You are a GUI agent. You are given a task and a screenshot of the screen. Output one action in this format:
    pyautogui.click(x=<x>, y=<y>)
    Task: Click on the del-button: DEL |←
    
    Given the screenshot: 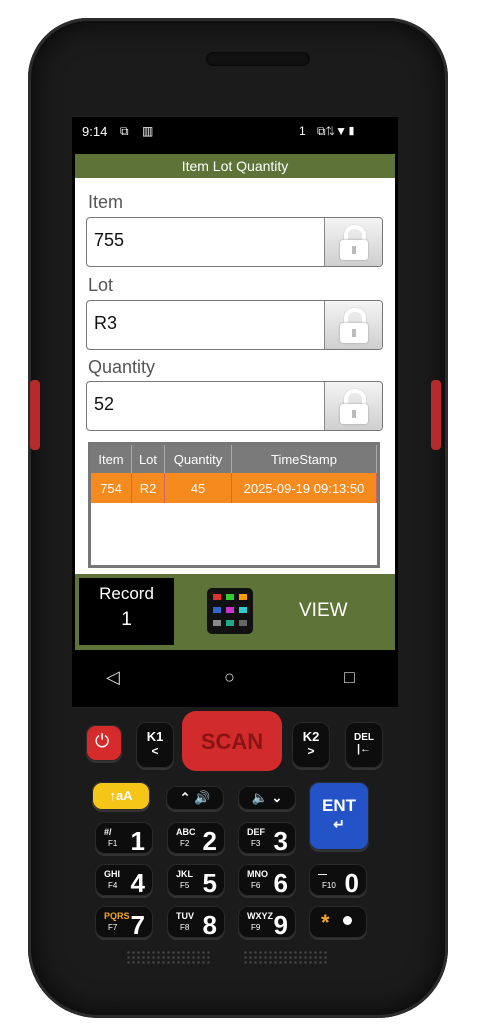 What is the action you would take?
    pyautogui.click(x=364, y=745)
    